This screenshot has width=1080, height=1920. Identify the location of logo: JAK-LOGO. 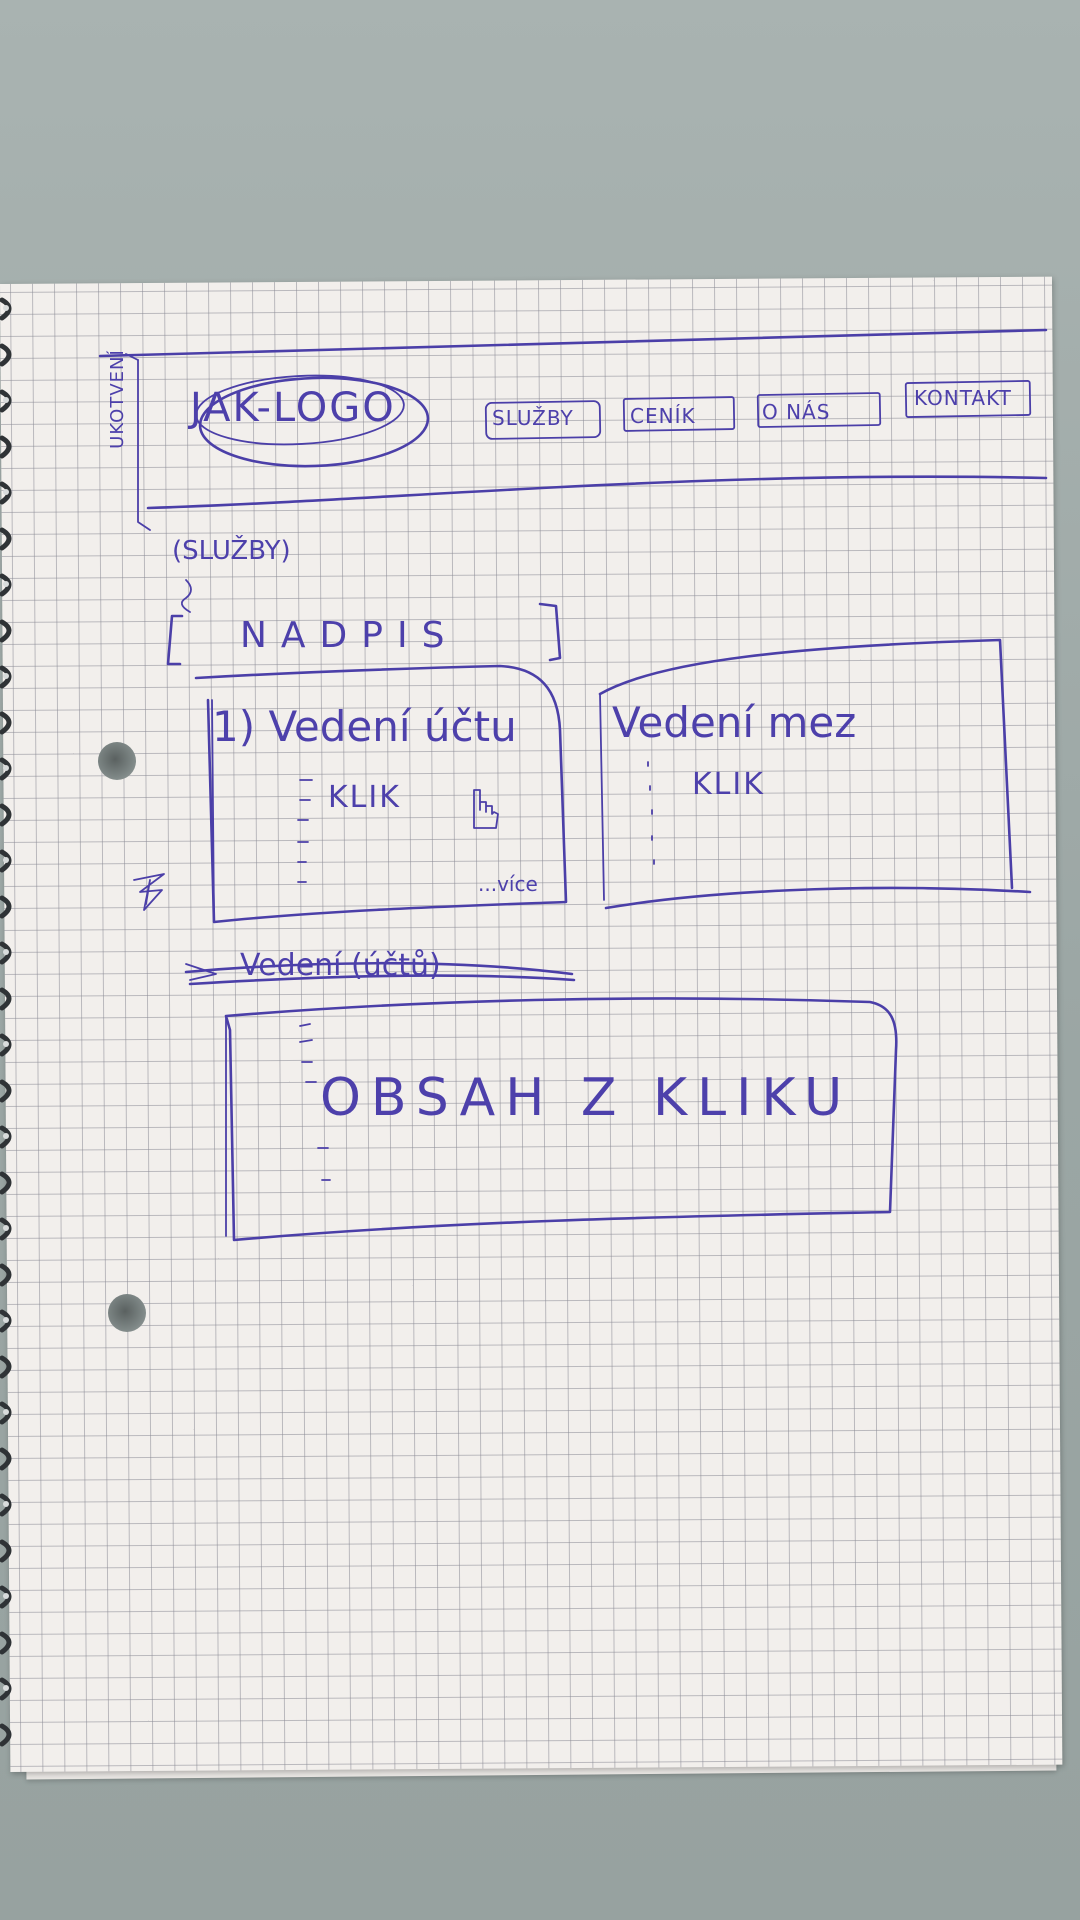
(293, 408).